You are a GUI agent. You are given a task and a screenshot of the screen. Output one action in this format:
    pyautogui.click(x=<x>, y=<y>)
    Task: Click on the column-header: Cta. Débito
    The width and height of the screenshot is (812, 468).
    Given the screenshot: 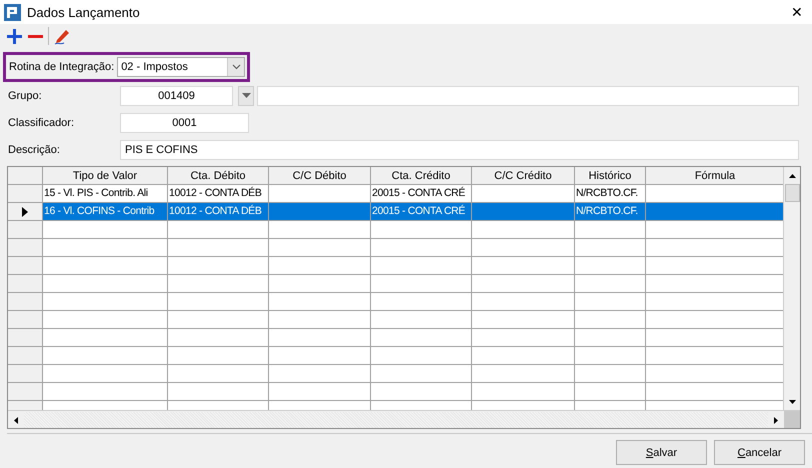 What is the action you would take?
    pyautogui.click(x=218, y=176)
    